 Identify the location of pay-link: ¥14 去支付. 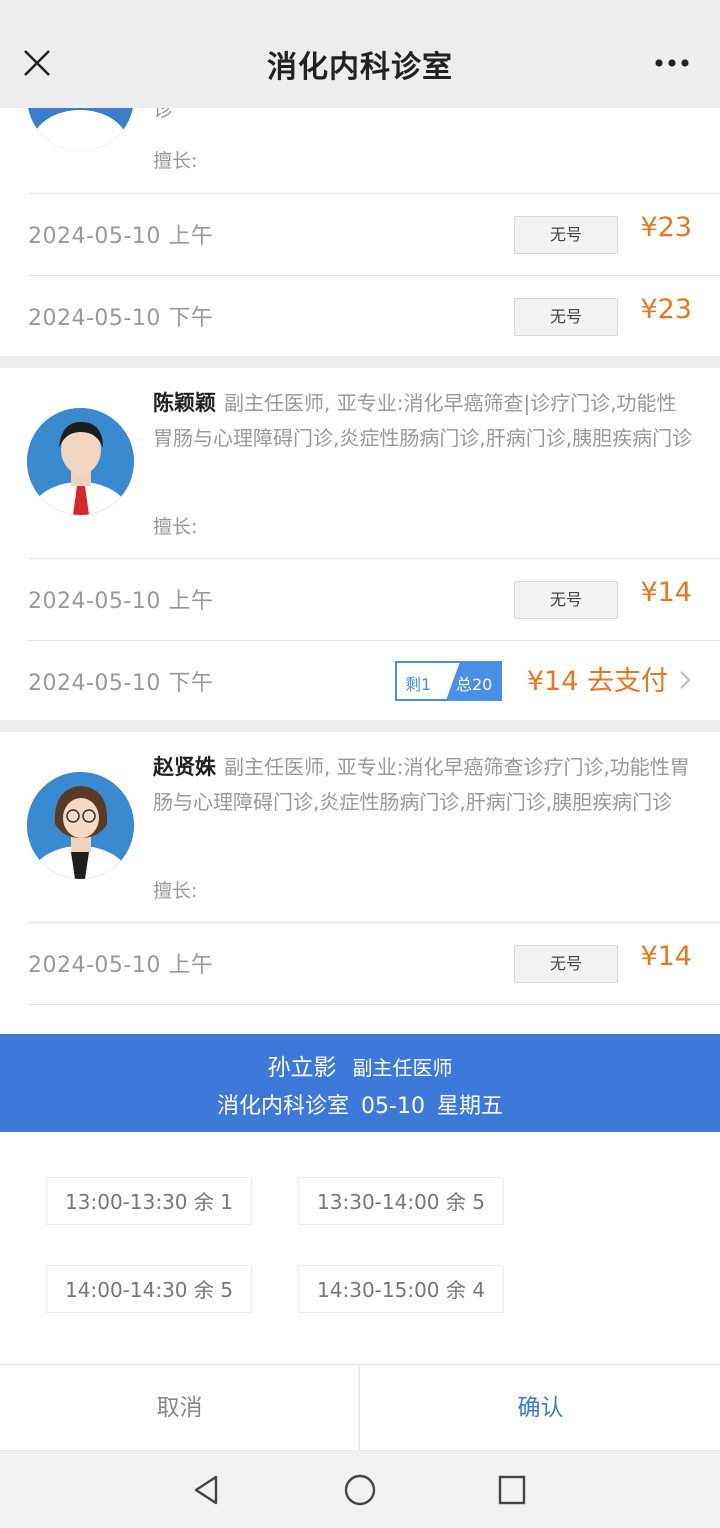
(597, 678).